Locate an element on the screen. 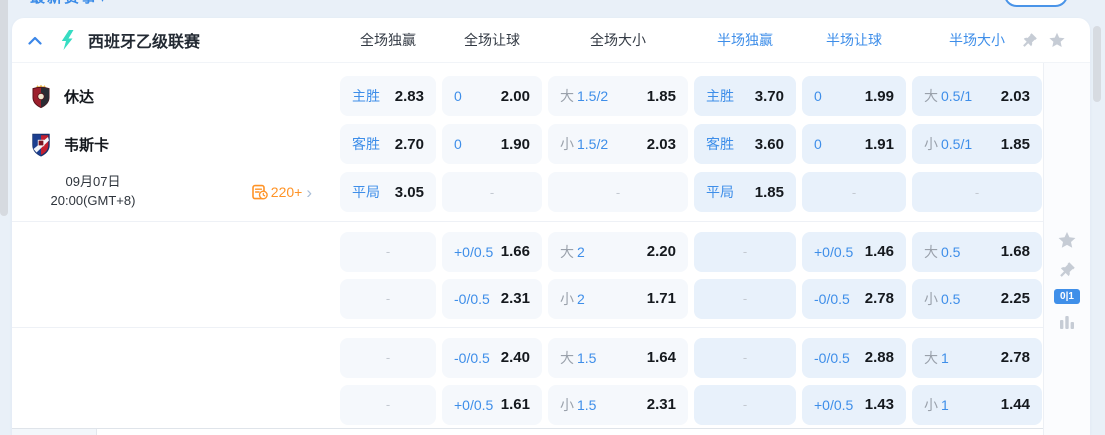  odds-format-toggle: 0|1 is located at coordinates (1067, 296).